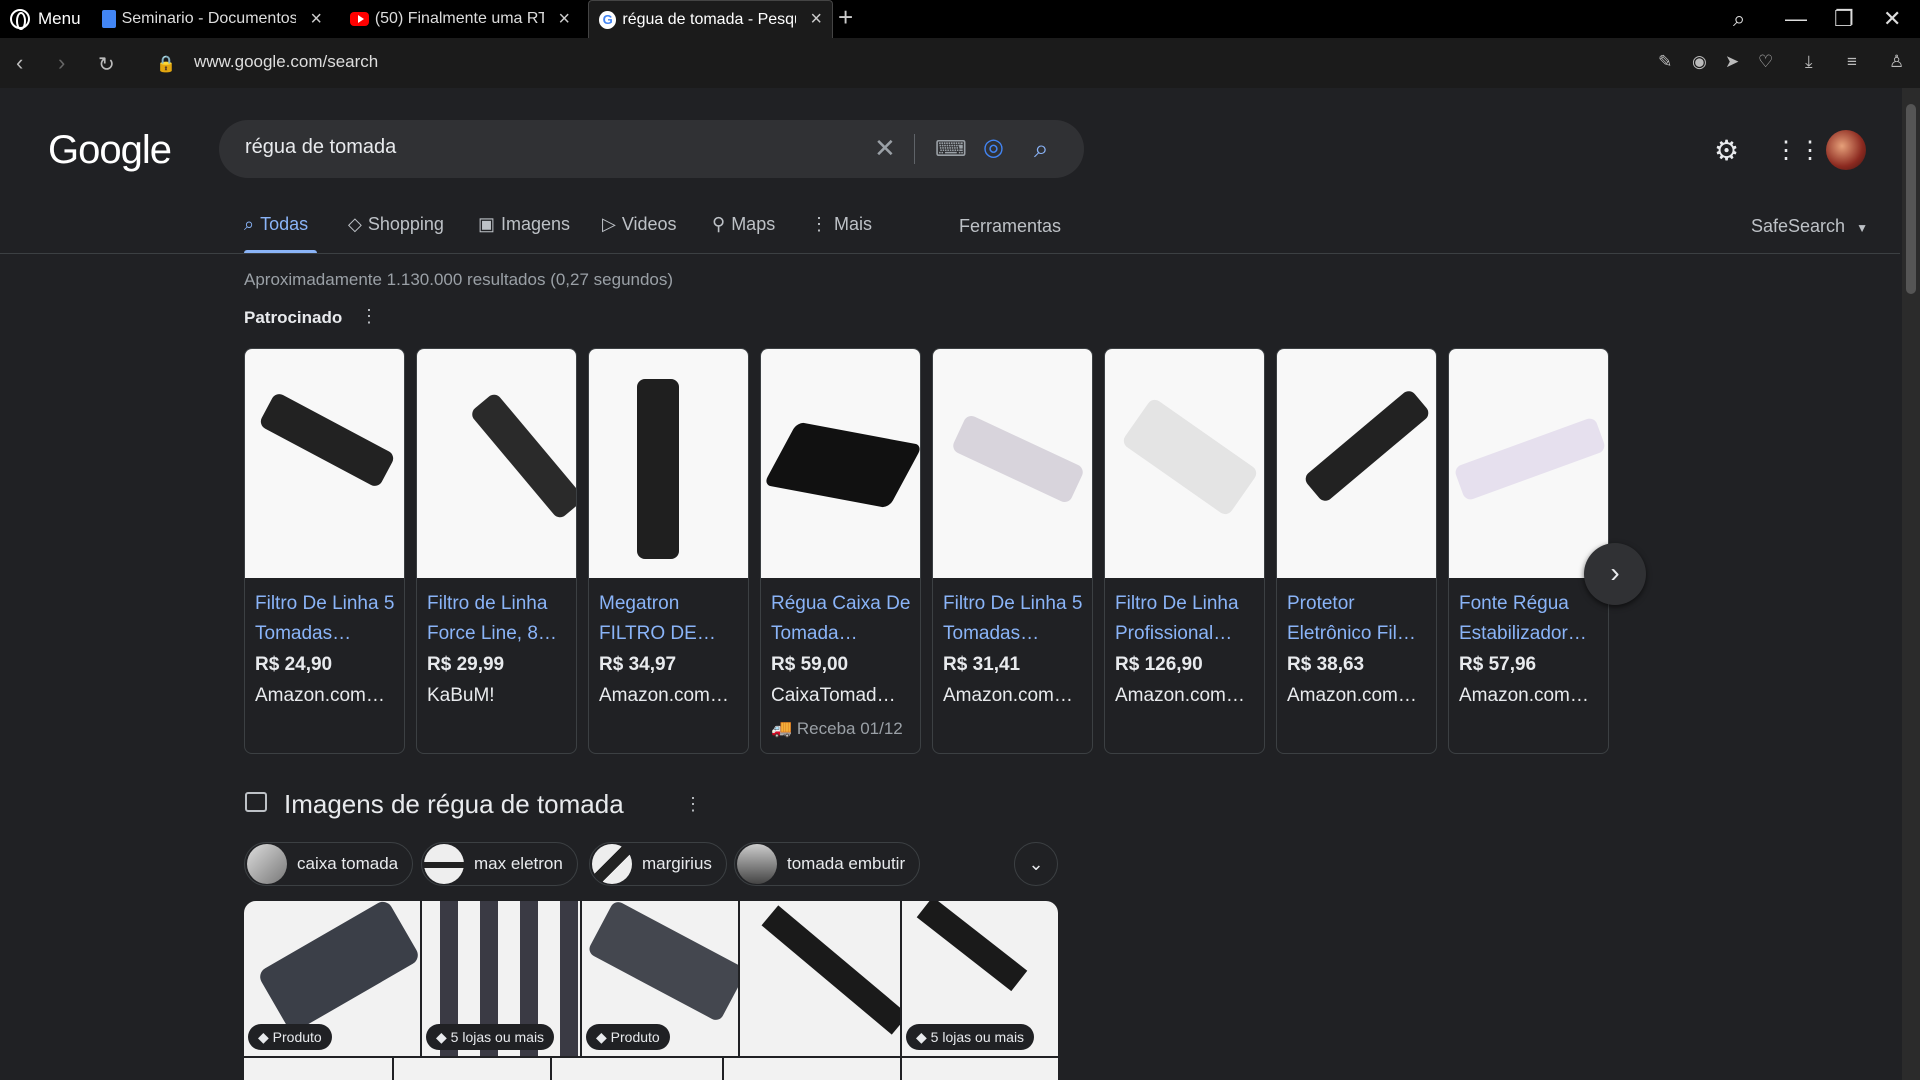 This screenshot has height=1080, width=1920. I want to click on tab-google-search: G régua de tomada - Pesquis ×, so click(710, 19).